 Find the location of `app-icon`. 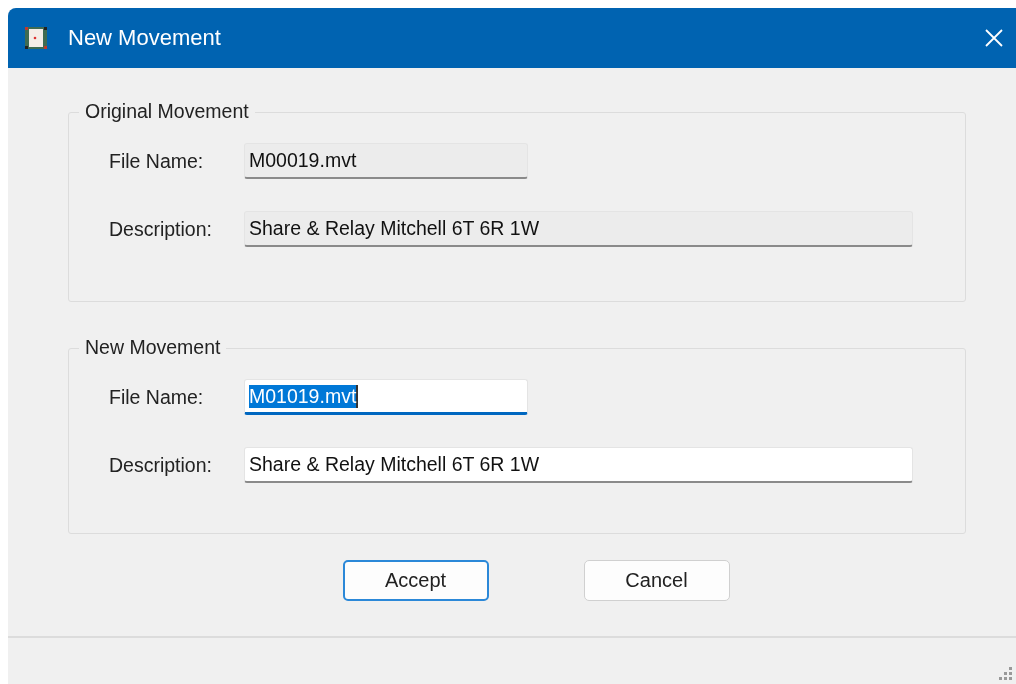

app-icon is located at coordinates (36, 38).